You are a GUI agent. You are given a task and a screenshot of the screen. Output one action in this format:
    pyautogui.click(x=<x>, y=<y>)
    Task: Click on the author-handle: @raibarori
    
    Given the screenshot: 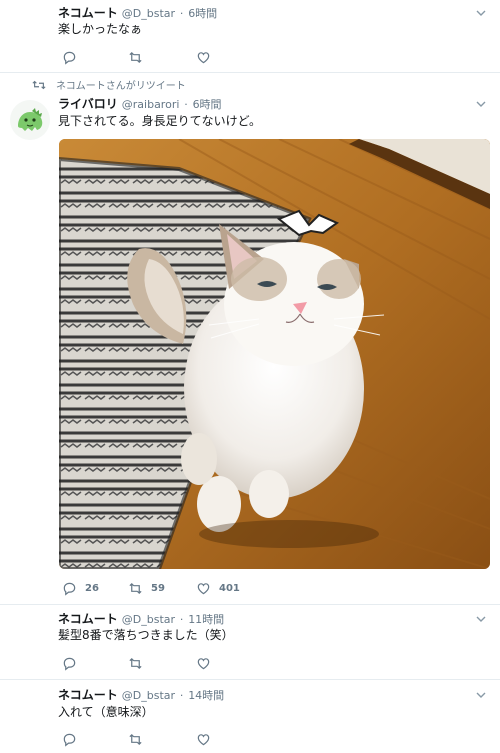 What is the action you would take?
    pyautogui.click(x=151, y=104)
    